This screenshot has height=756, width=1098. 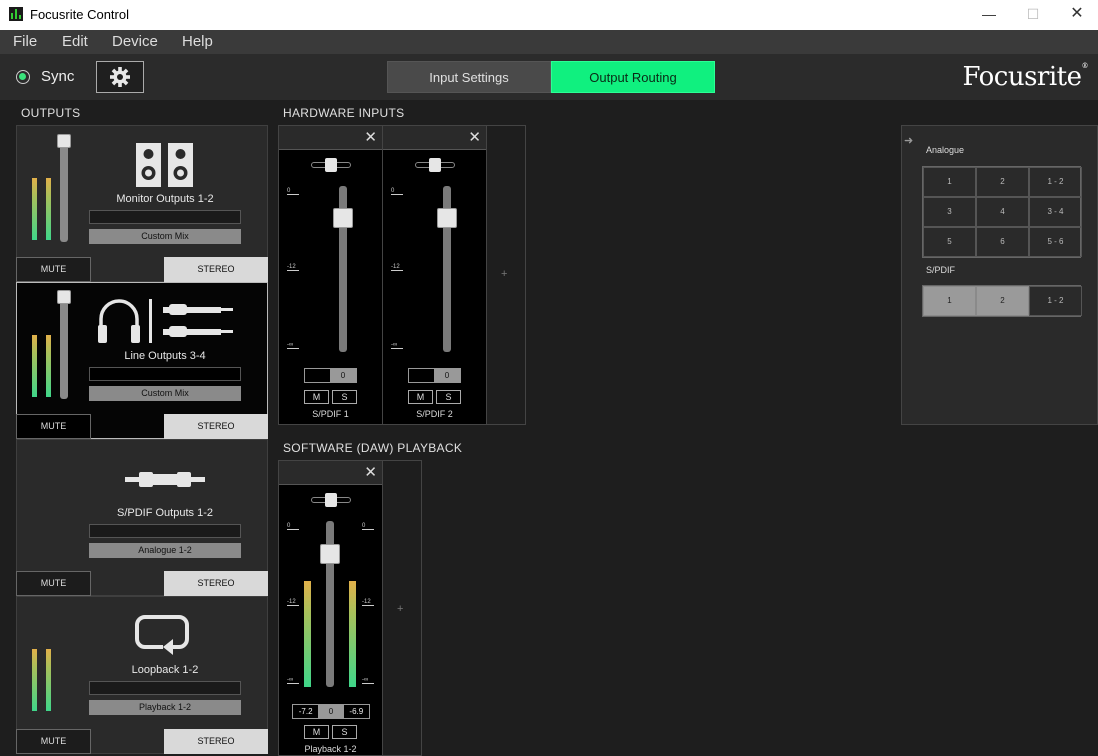 I want to click on strip-label: S/PDIF 1, so click(x=330, y=414).